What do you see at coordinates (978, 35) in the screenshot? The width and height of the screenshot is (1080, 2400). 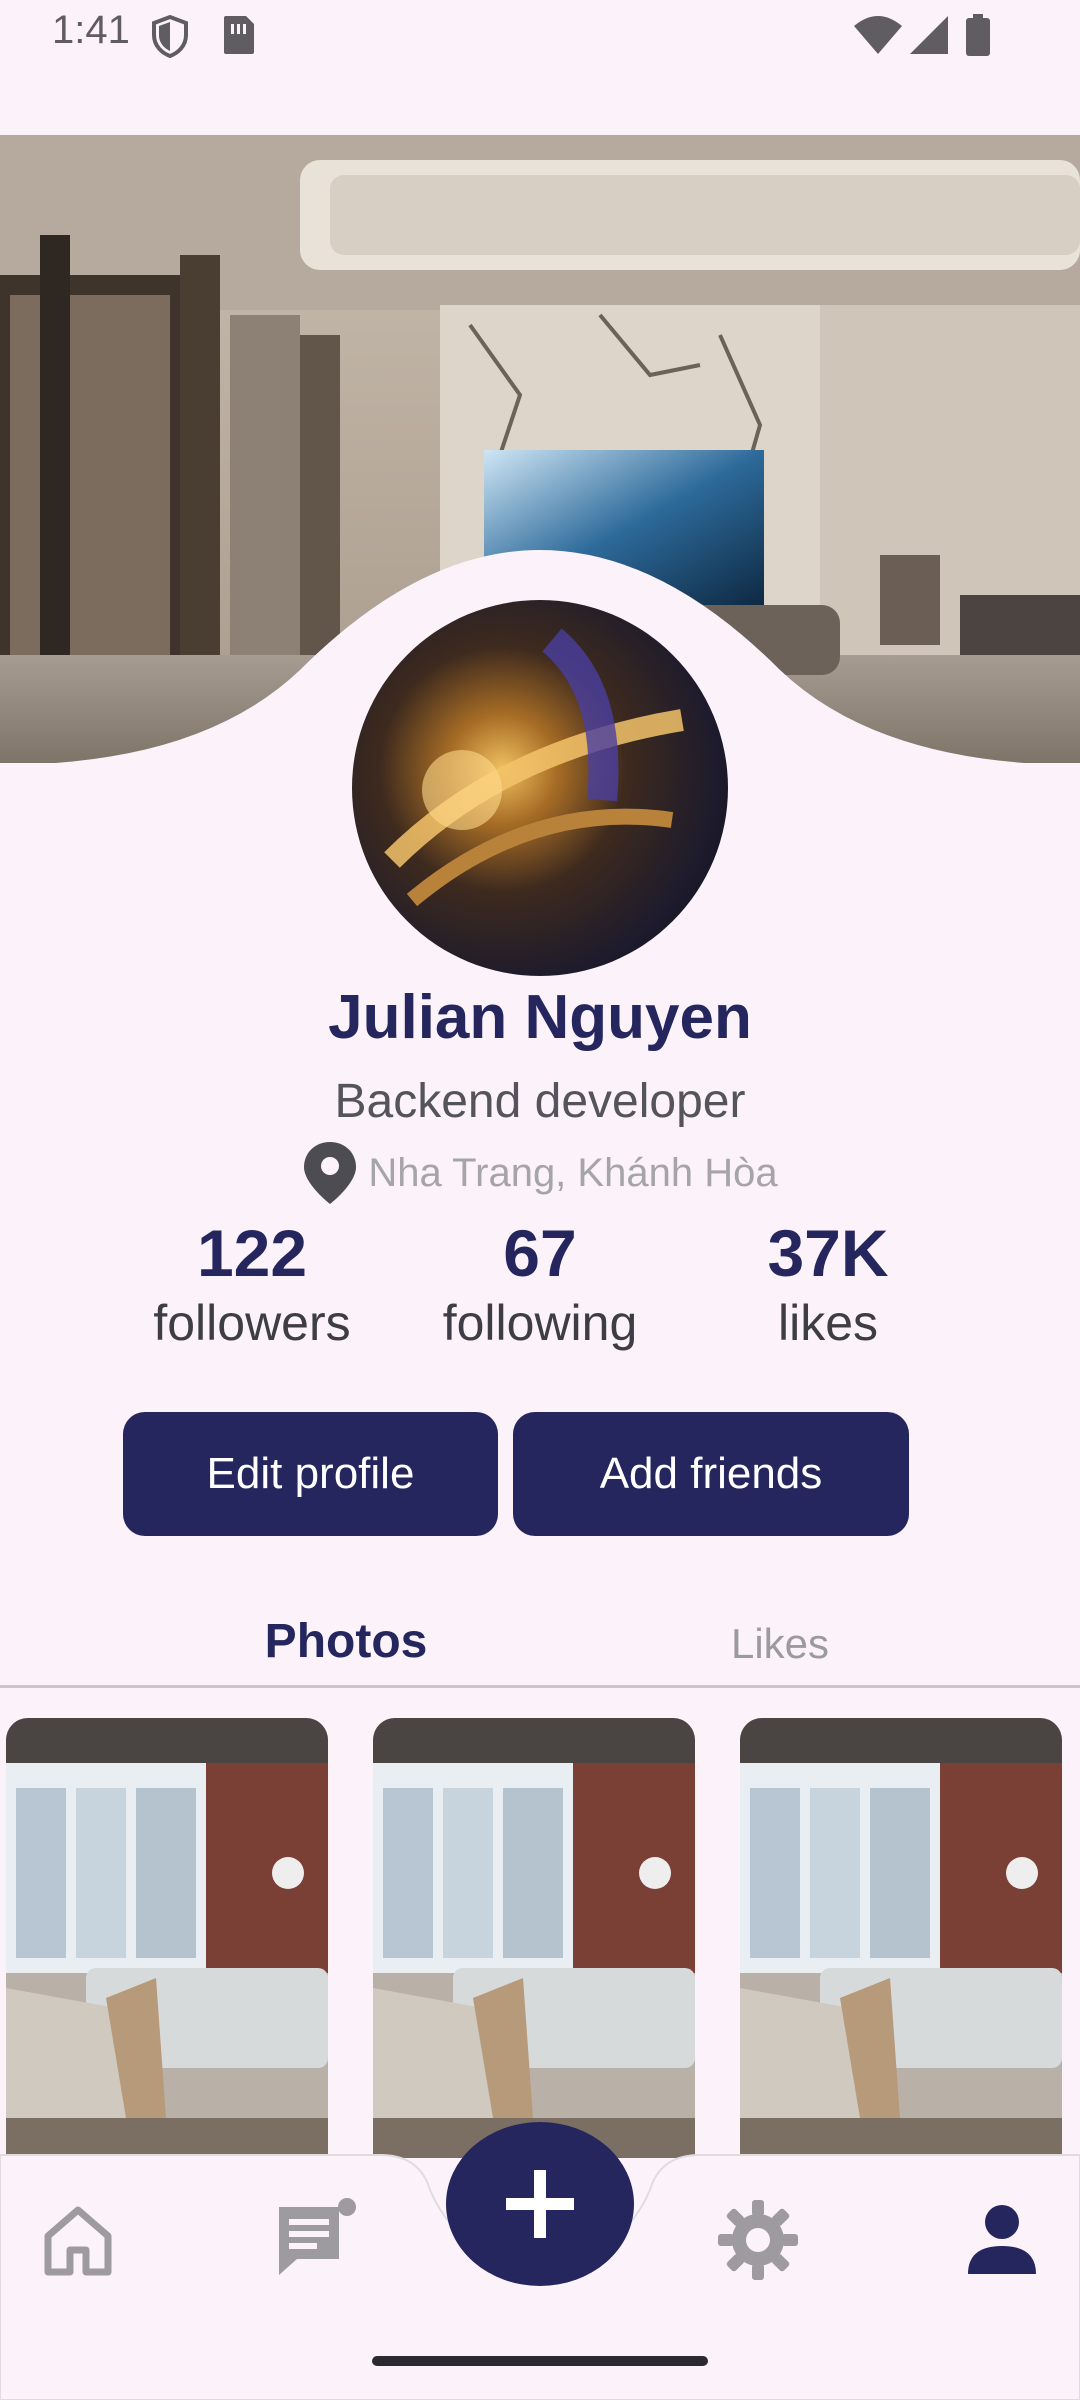 I see `battery-icon` at bounding box center [978, 35].